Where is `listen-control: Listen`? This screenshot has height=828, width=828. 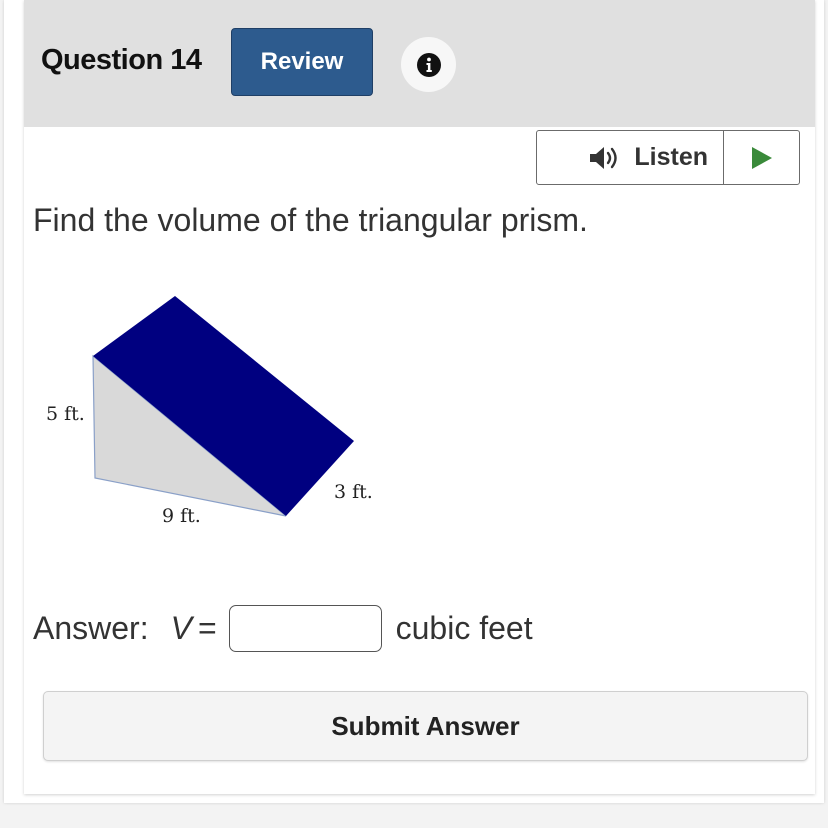
listen-control: Listen is located at coordinates (668, 157).